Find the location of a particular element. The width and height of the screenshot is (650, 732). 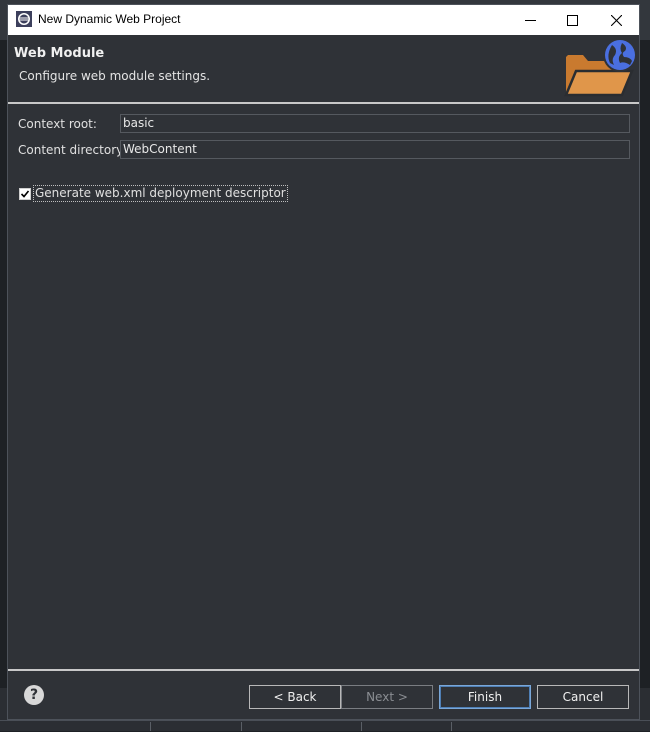

header-separator is located at coordinates (323, 103).